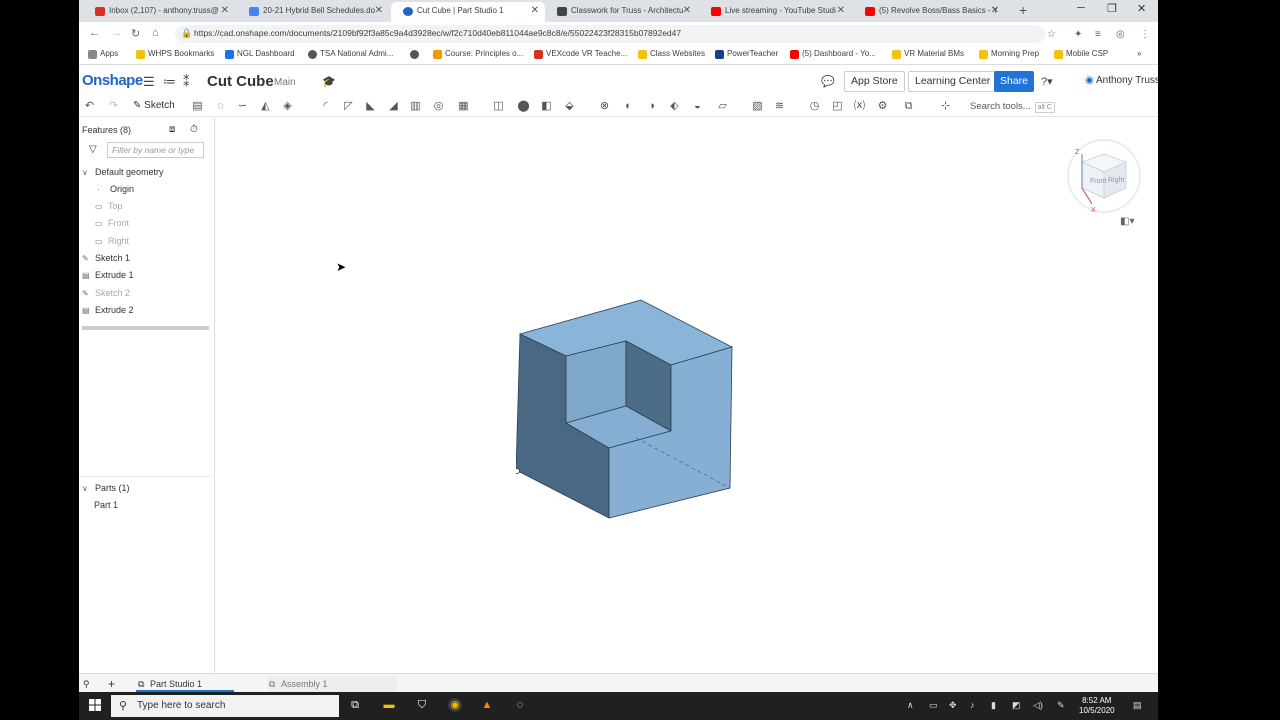  I want to click on feature-list-icon: ≔, so click(169, 82).